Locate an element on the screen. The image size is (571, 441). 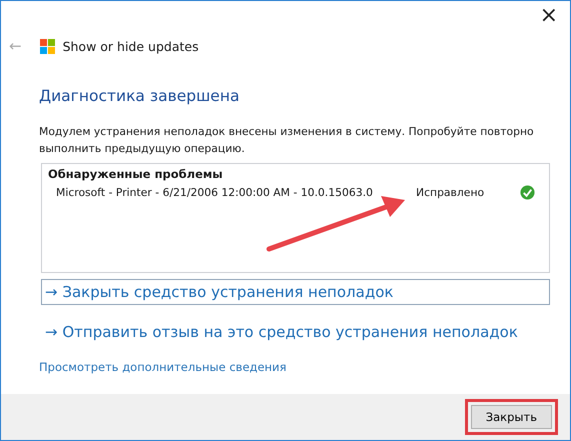
message-text: Модулем устранения неполадок внесены изменения в систему. Попробуйте повторно выполнить предыдущую операцию. is located at coordinates (287, 140).